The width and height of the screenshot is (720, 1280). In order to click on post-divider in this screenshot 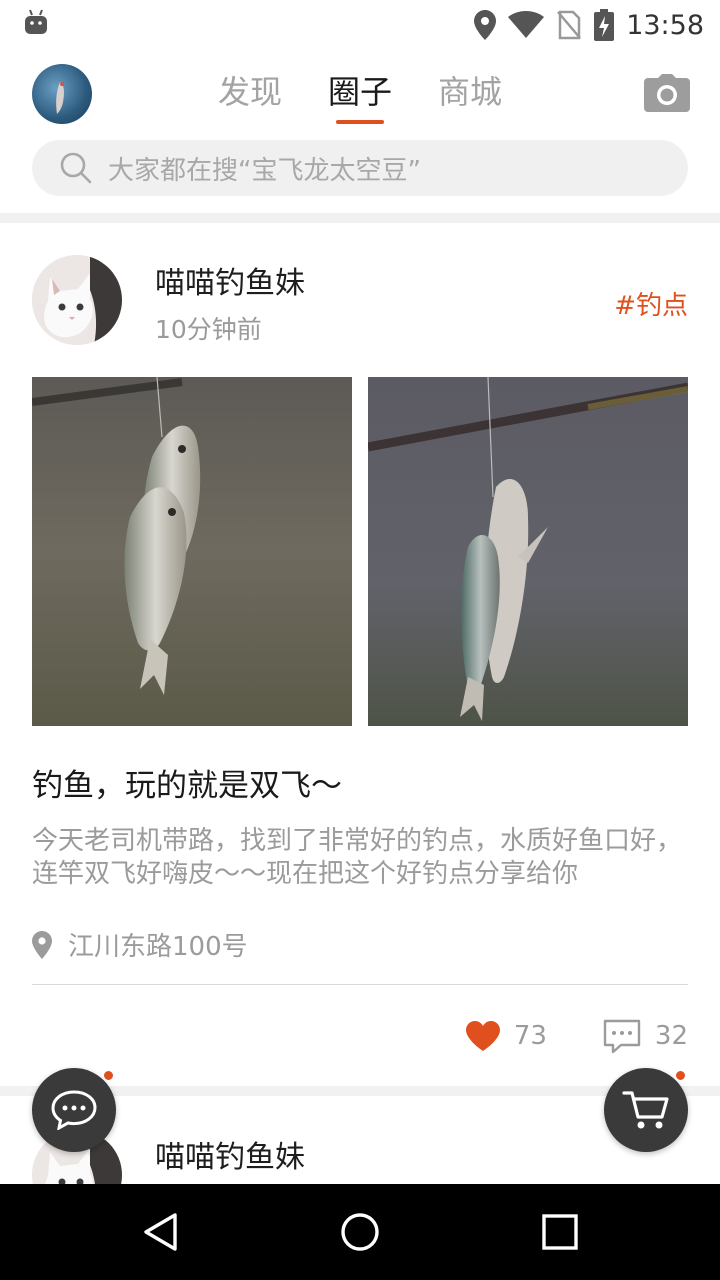, I will do `click(360, 984)`.